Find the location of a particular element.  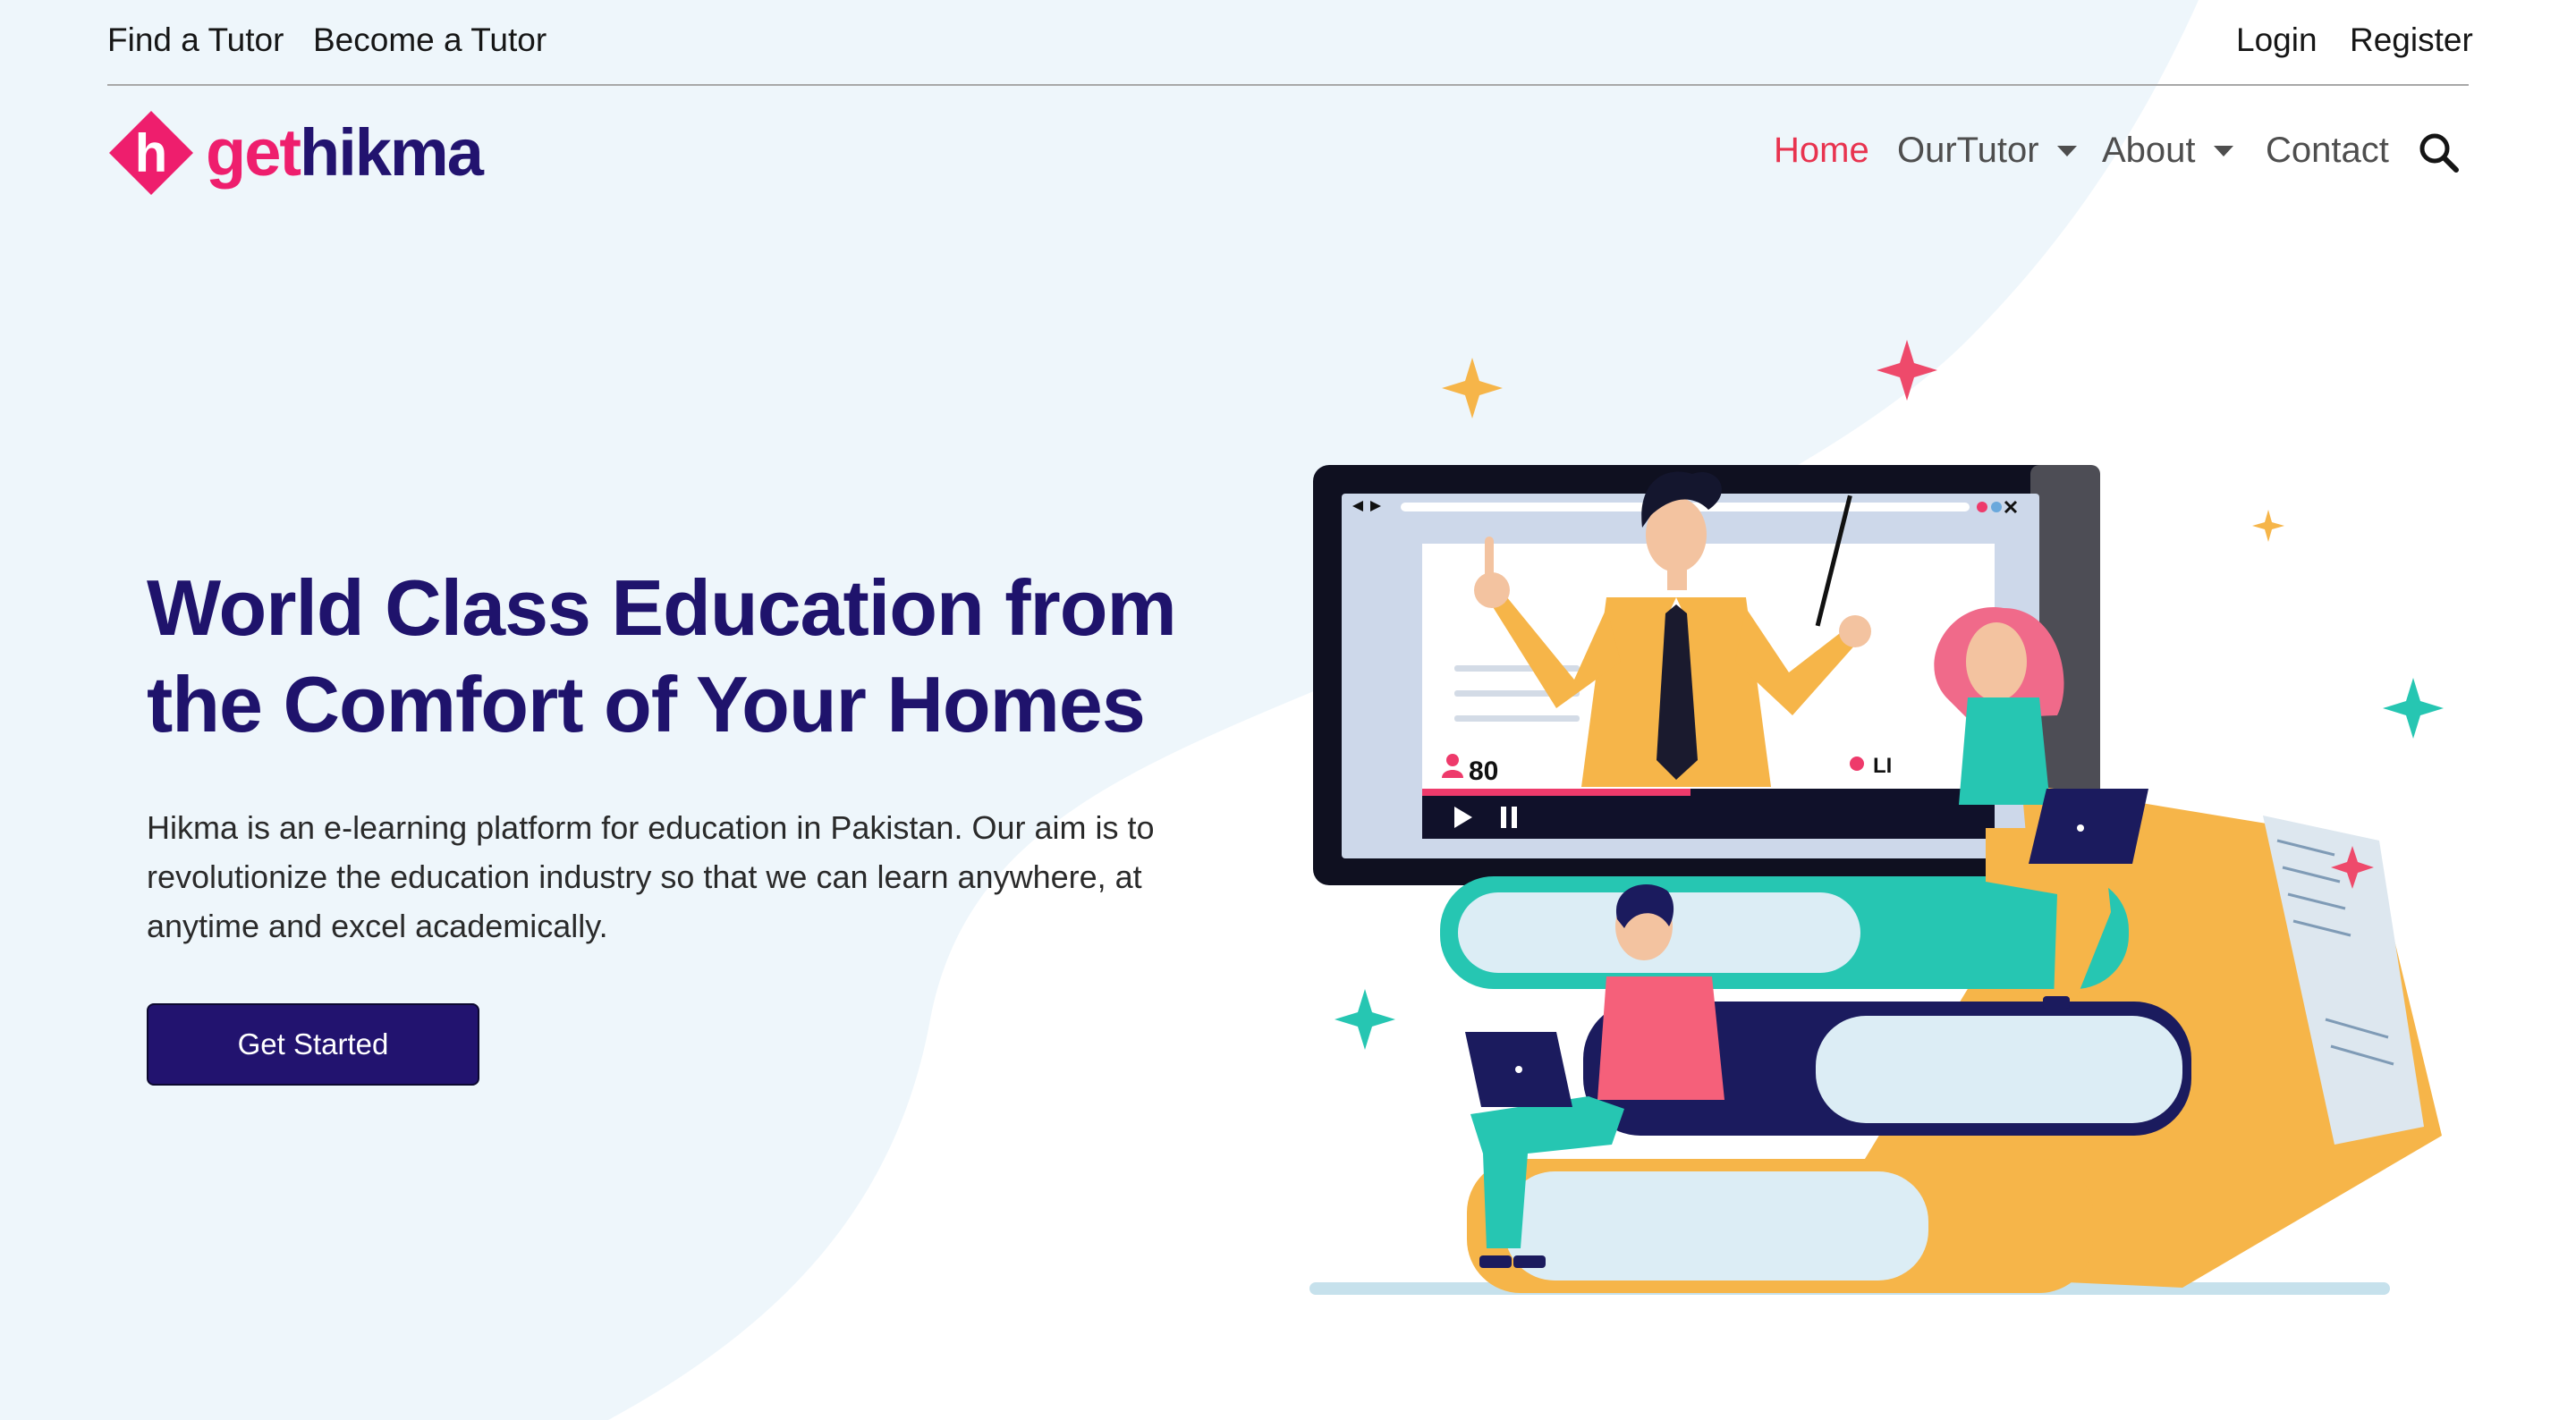

nav-about: About is located at coordinates (2167, 151).